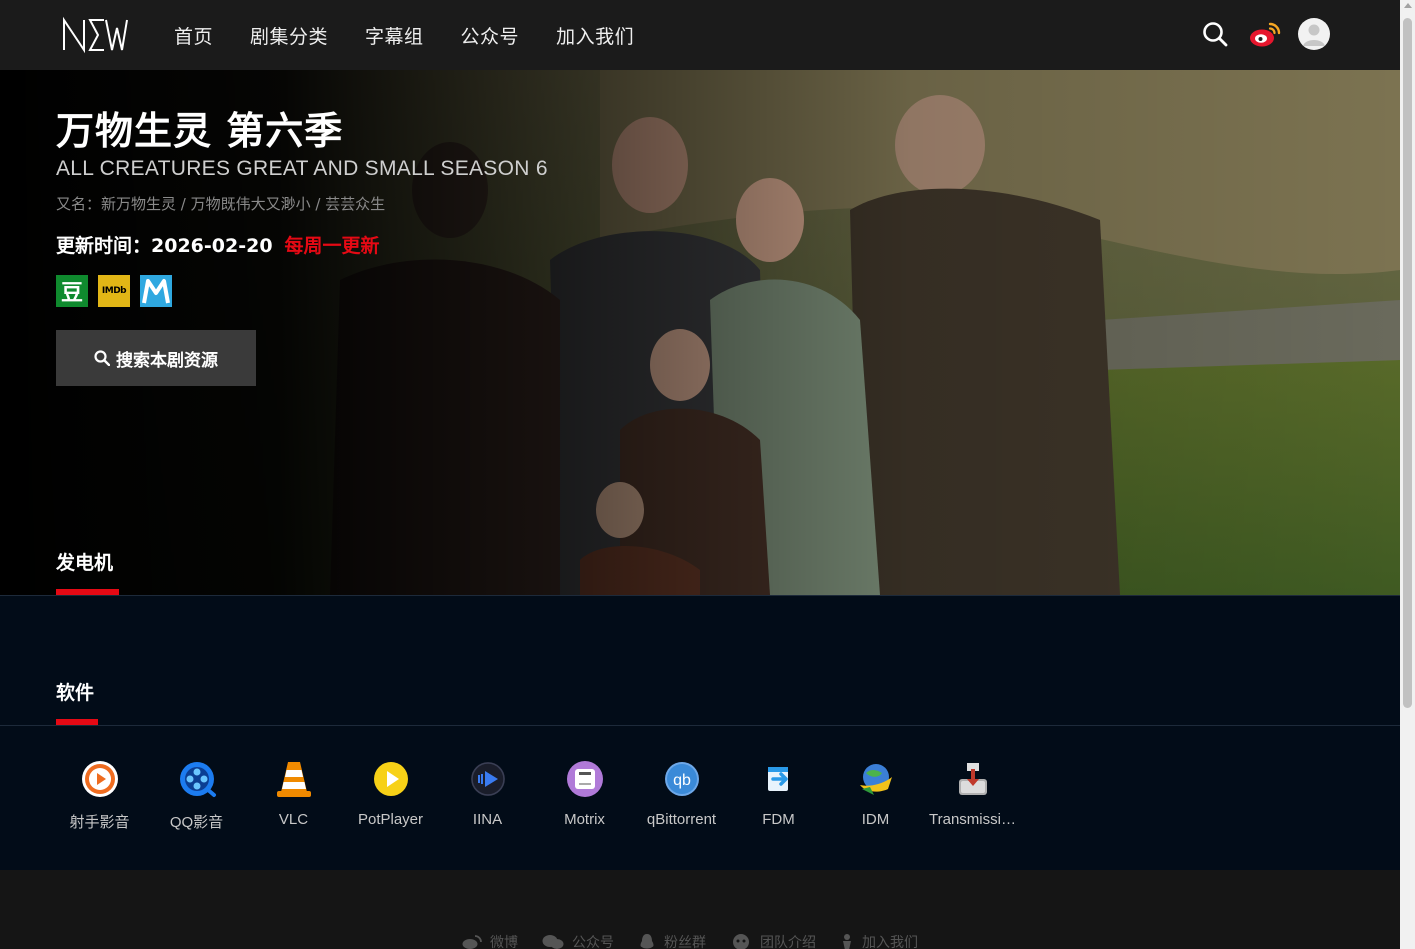 The width and height of the screenshot is (1415, 949). I want to click on app-label: 射手影音, so click(99, 822).